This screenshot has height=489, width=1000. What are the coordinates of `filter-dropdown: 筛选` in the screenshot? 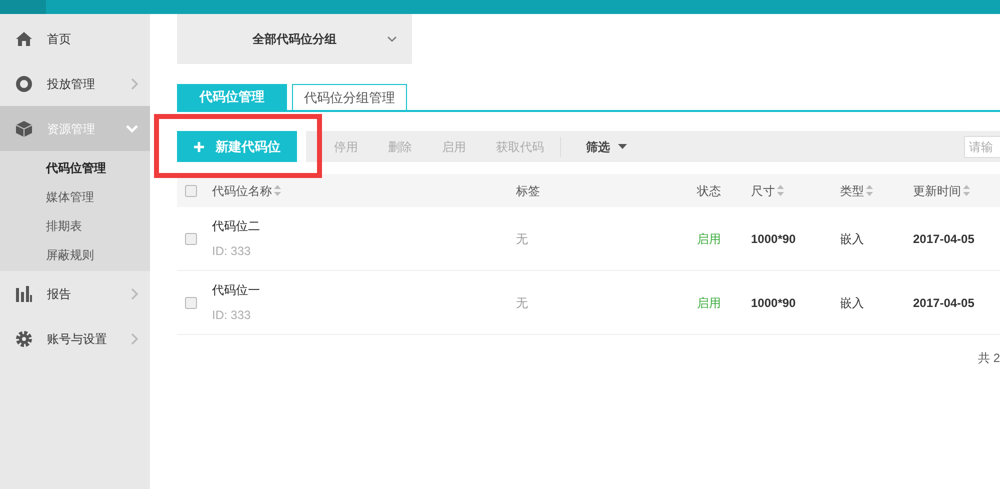 It's located at (606, 147).